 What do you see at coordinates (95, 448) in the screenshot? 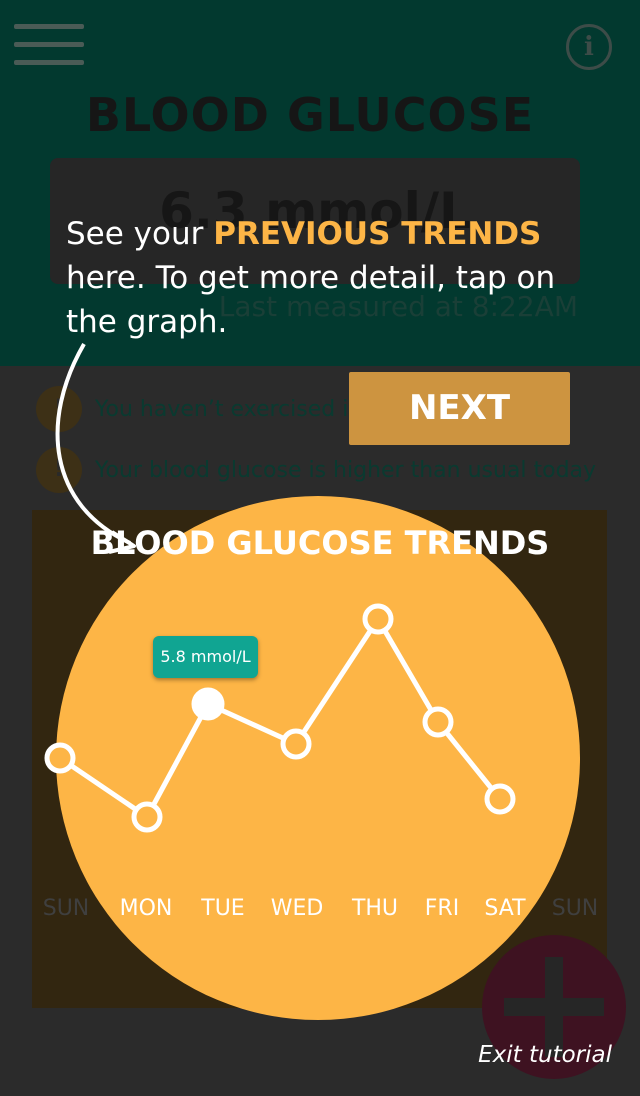
I see `tutorial-arrow-icon` at bounding box center [95, 448].